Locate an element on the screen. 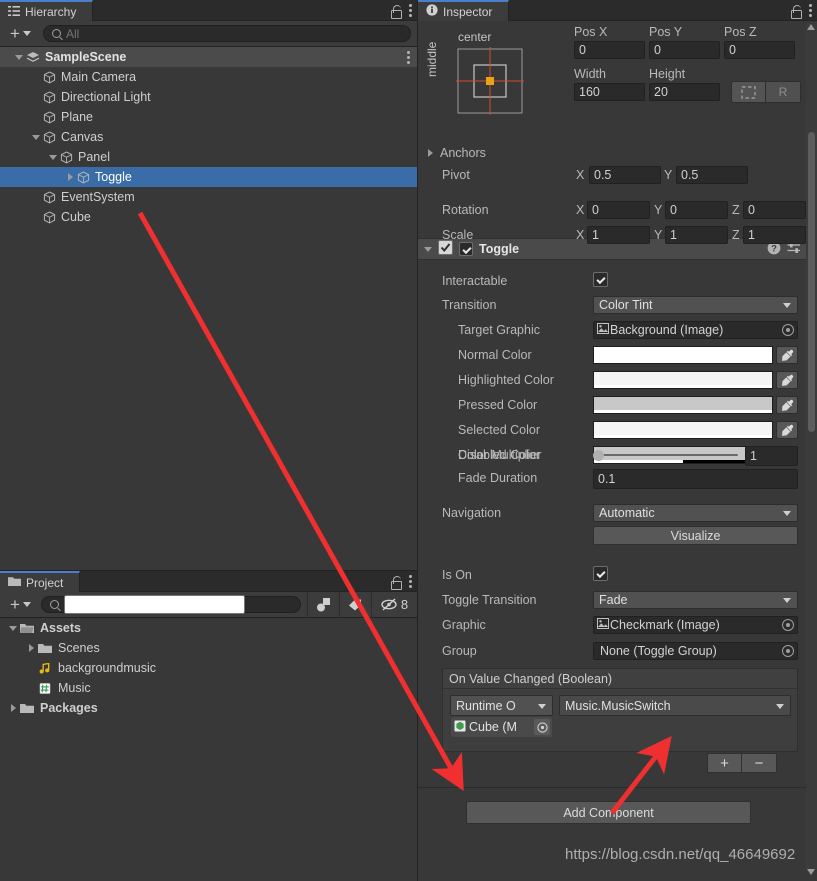 The height and width of the screenshot is (881, 817). project-tree: Assets Scenes backgroundmusic Music Packages is located at coordinates (208, 668).